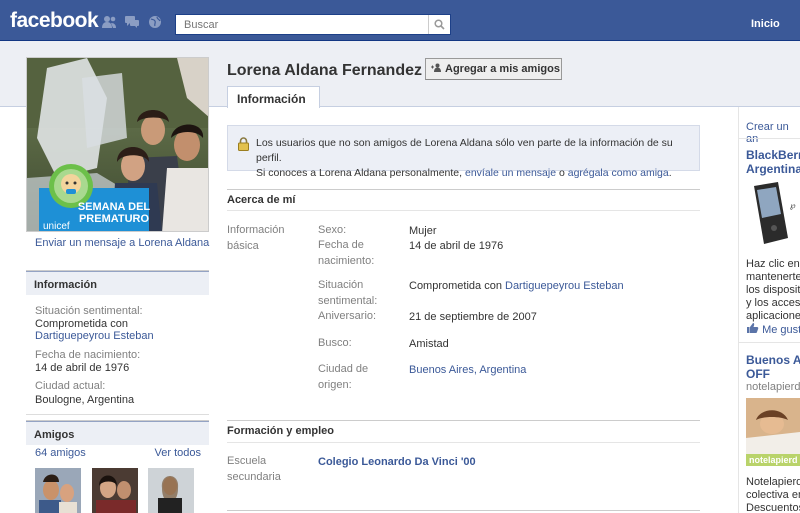  I want to click on ad2-title: Buenos A OFF, so click(773, 367).